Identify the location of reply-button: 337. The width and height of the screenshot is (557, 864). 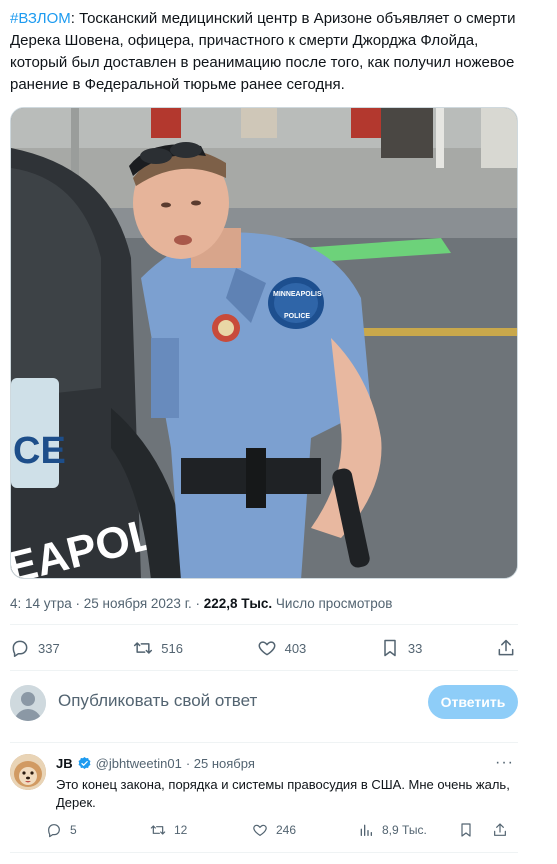
(35, 648).